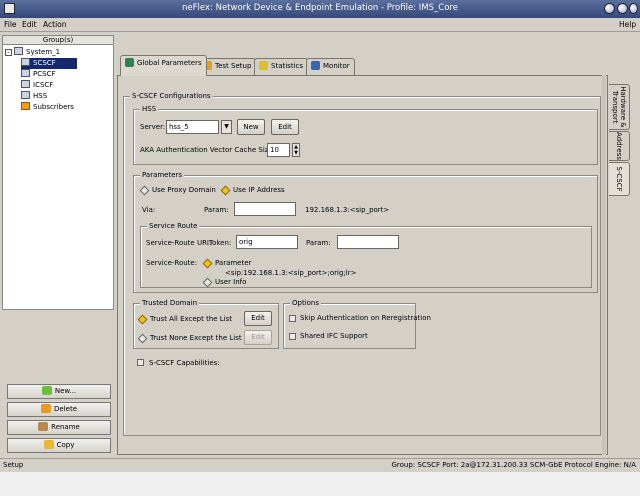 This screenshot has width=640, height=496. Describe the element at coordinates (220, 243) in the screenshot. I see `token-label: Token:` at that location.